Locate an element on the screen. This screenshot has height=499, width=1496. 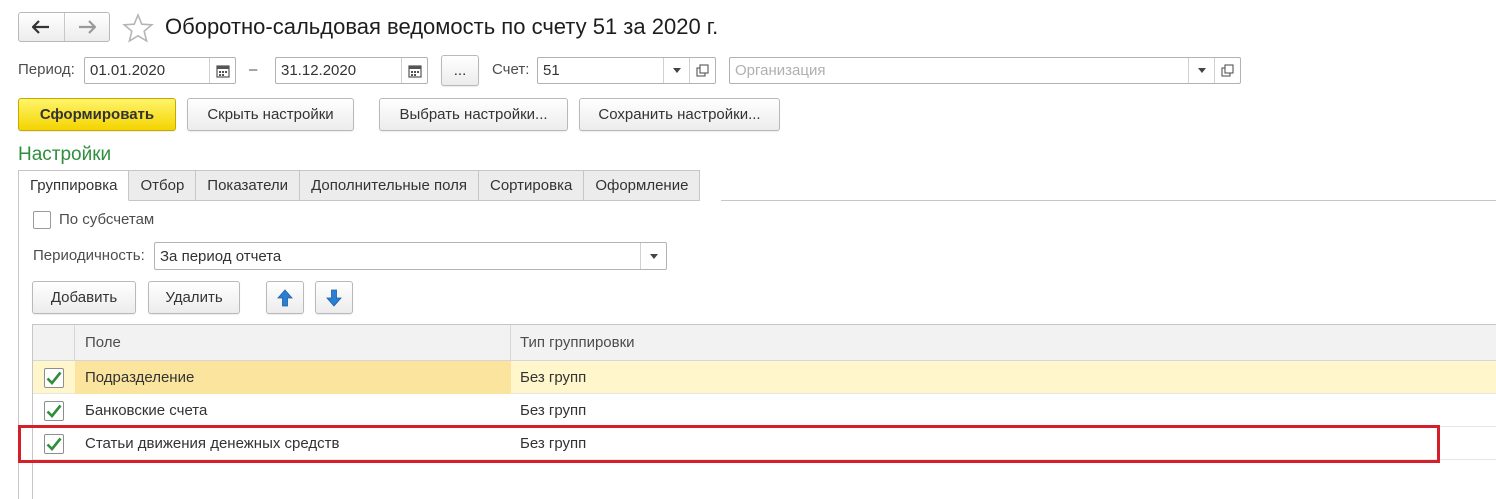
date-to-field: 31.12.2020 is located at coordinates (351, 70).